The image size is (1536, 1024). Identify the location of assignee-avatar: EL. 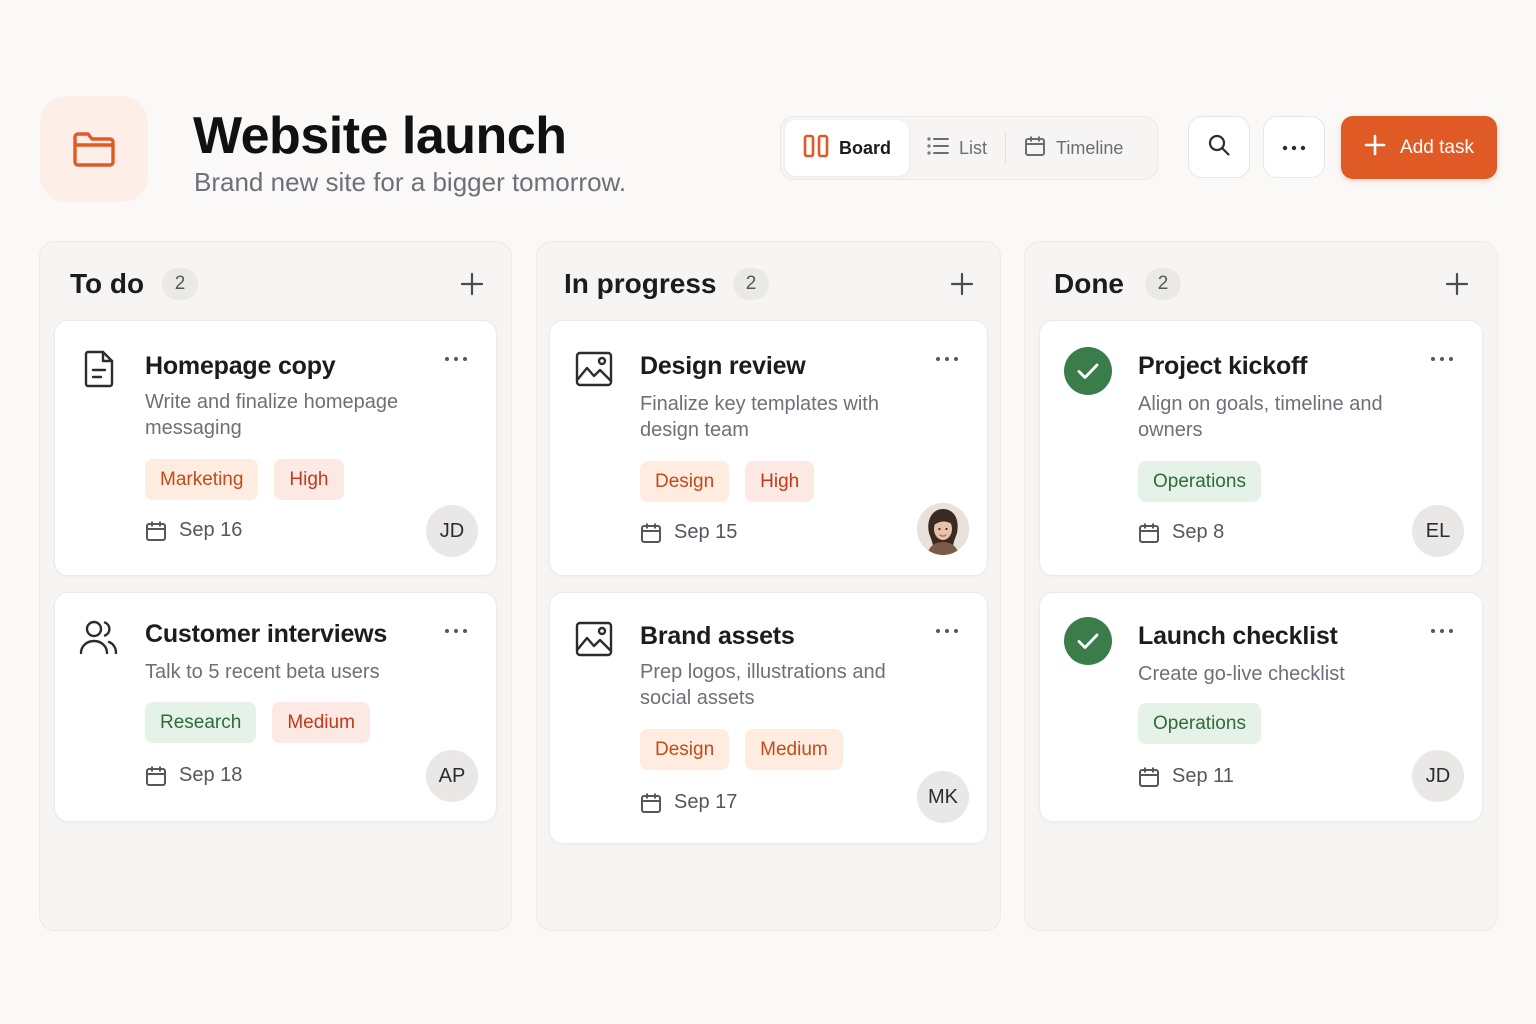
(1438, 531).